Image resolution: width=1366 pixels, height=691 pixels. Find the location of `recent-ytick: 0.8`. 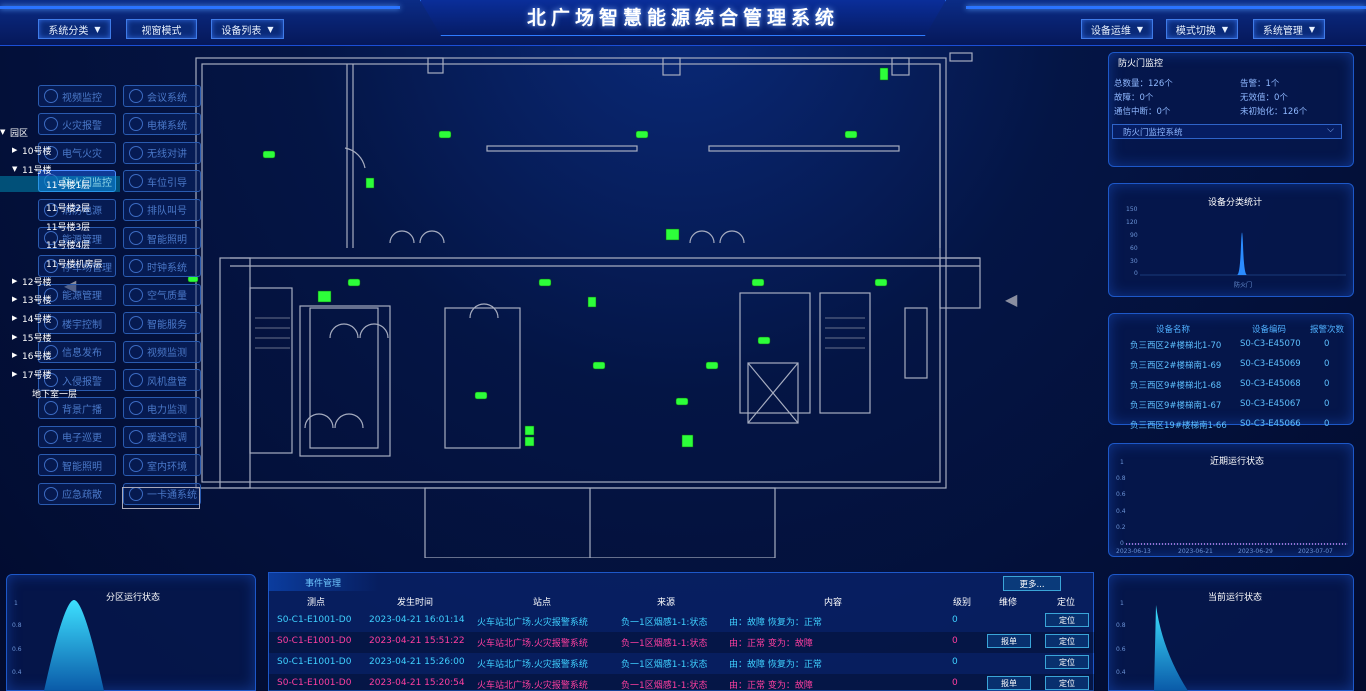

recent-ytick: 0.8 is located at coordinates (1121, 478).